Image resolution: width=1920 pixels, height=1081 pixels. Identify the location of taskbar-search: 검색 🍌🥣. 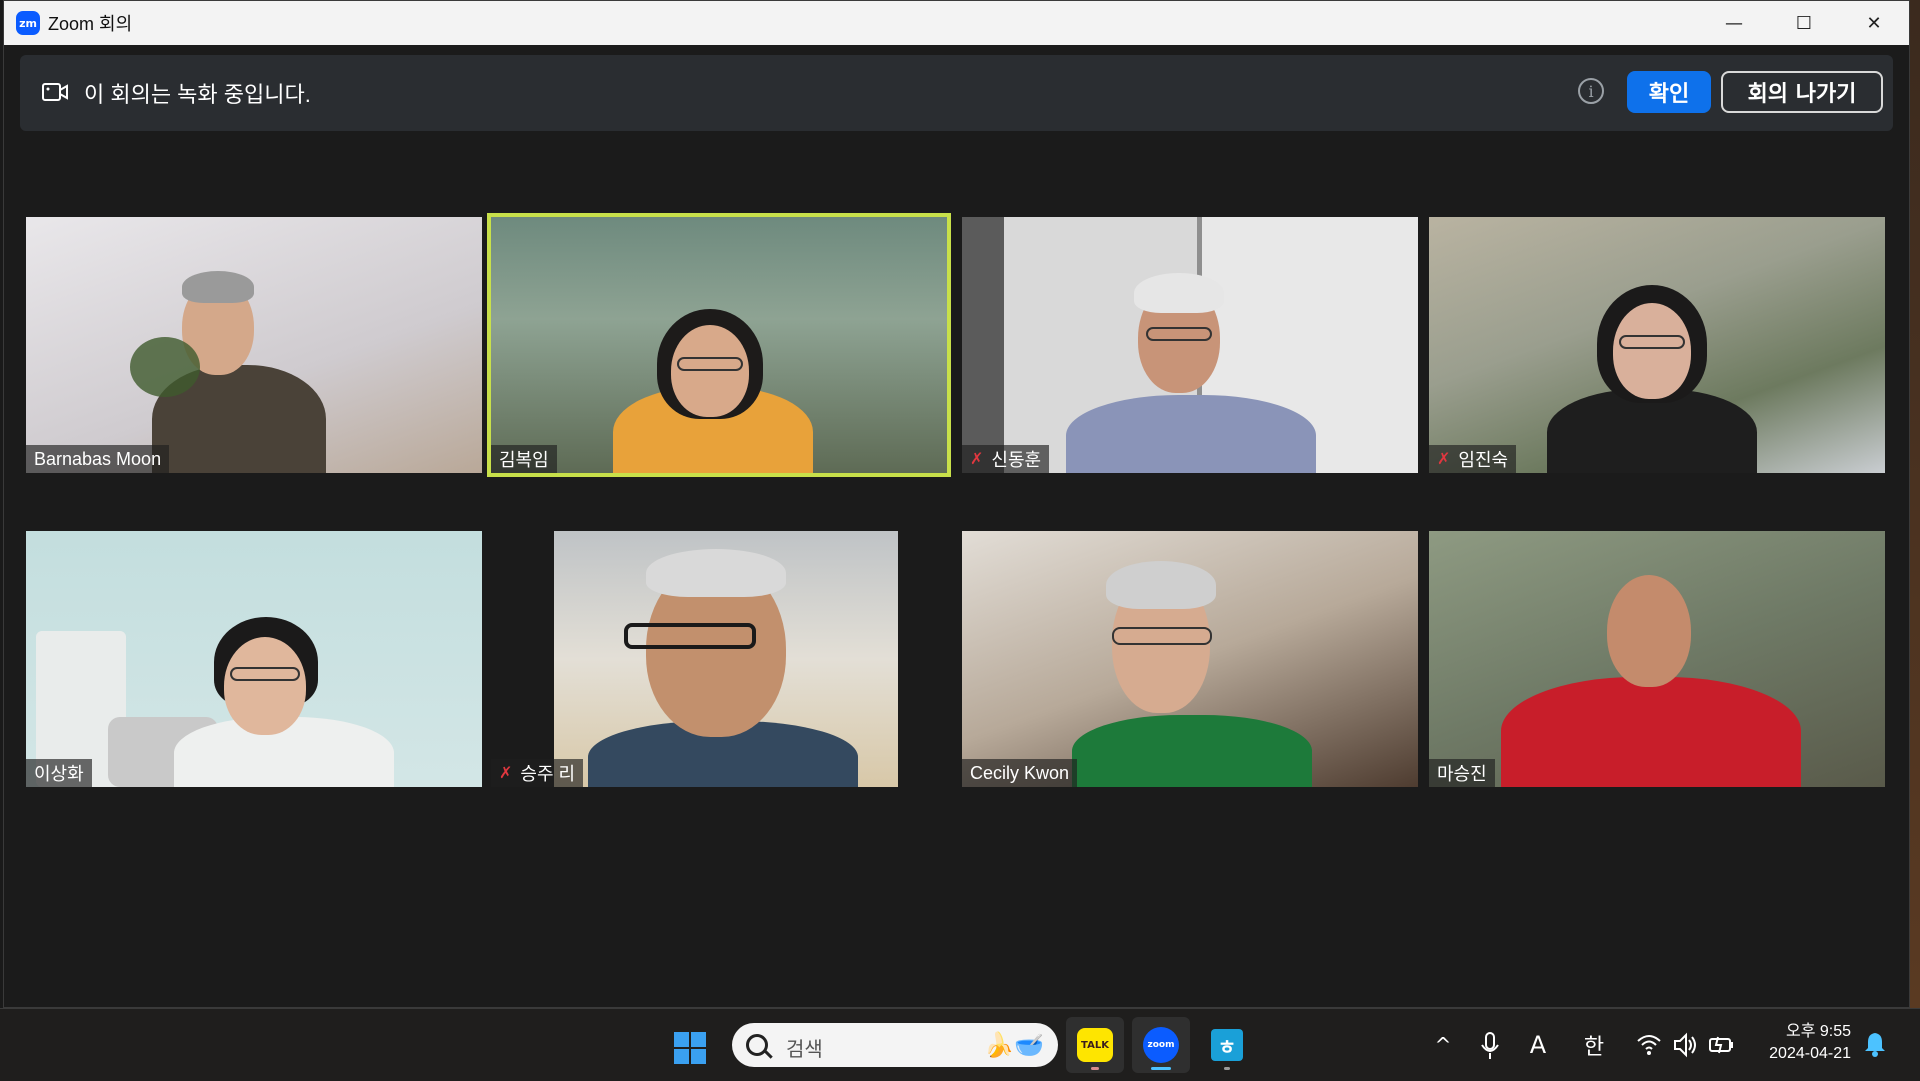
(895, 1045).